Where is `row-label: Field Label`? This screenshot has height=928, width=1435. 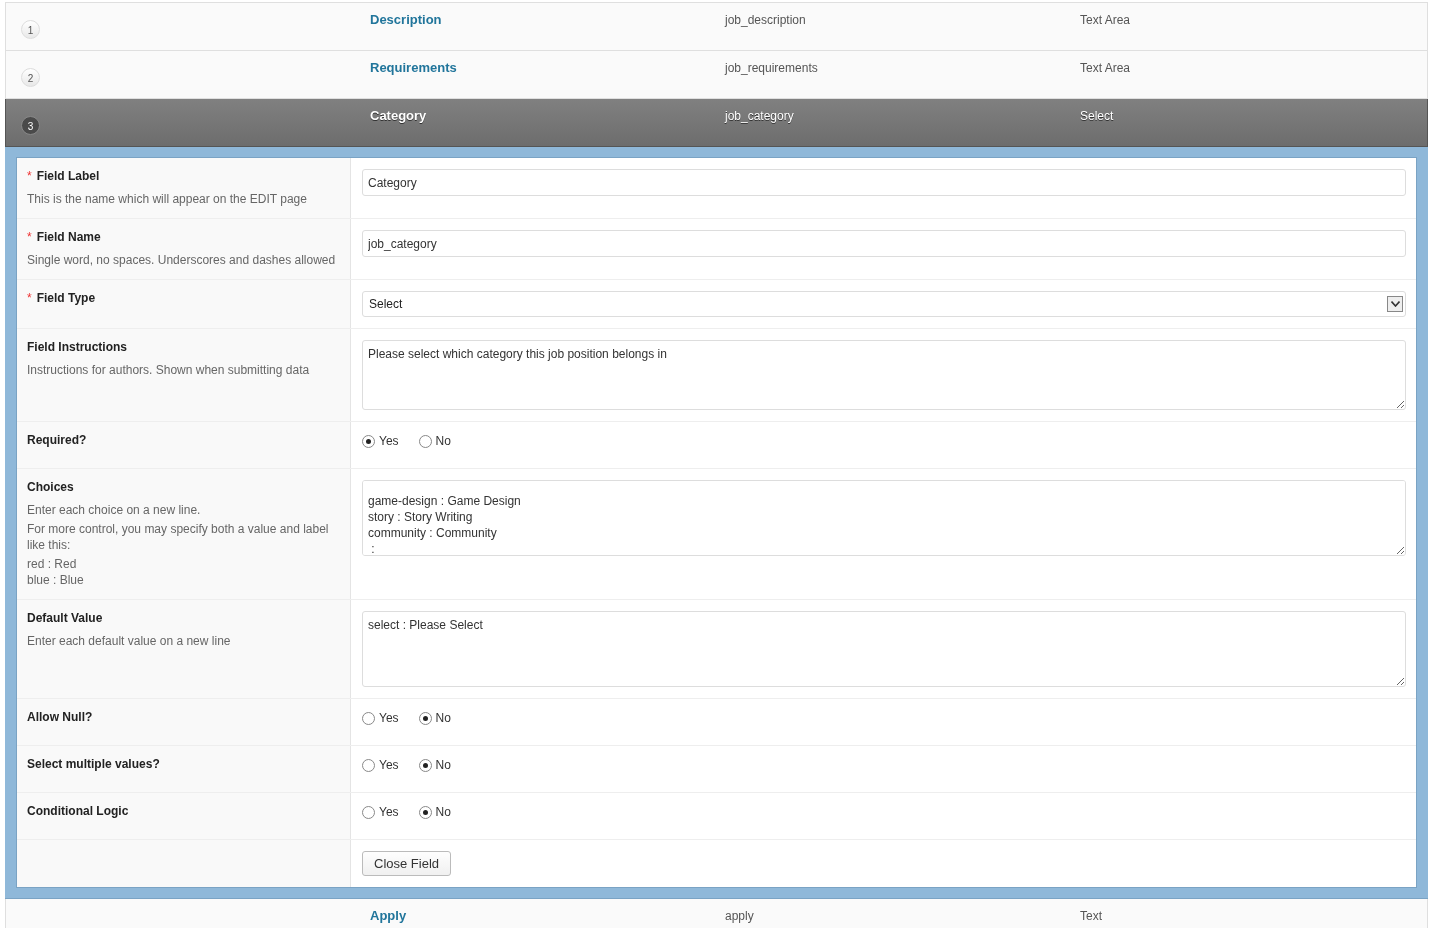
row-label: Field Label is located at coordinates (68, 176).